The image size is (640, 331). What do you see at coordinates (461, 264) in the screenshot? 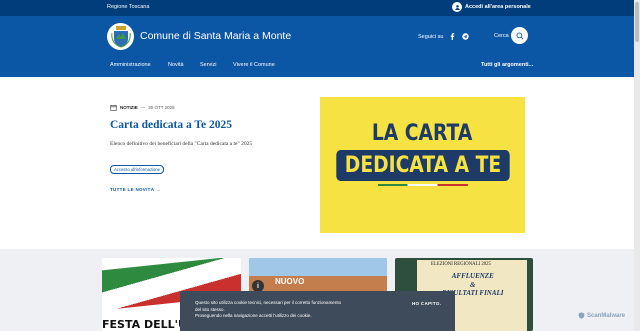
I see `card3-header: ELEZIONI REGIONALI 2025` at bounding box center [461, 264].